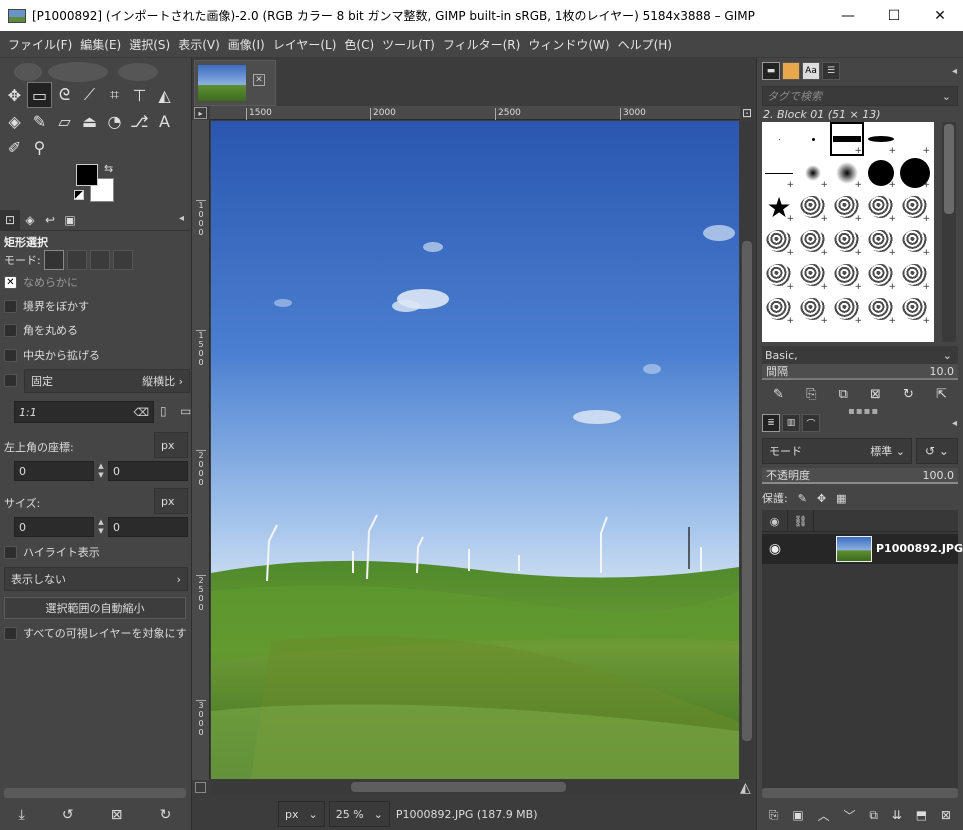 This screenshot has height=830, width=963. Describe the element at coordinates (148, 527) in the screenshot. I see `size-h-input: 0` at that location.